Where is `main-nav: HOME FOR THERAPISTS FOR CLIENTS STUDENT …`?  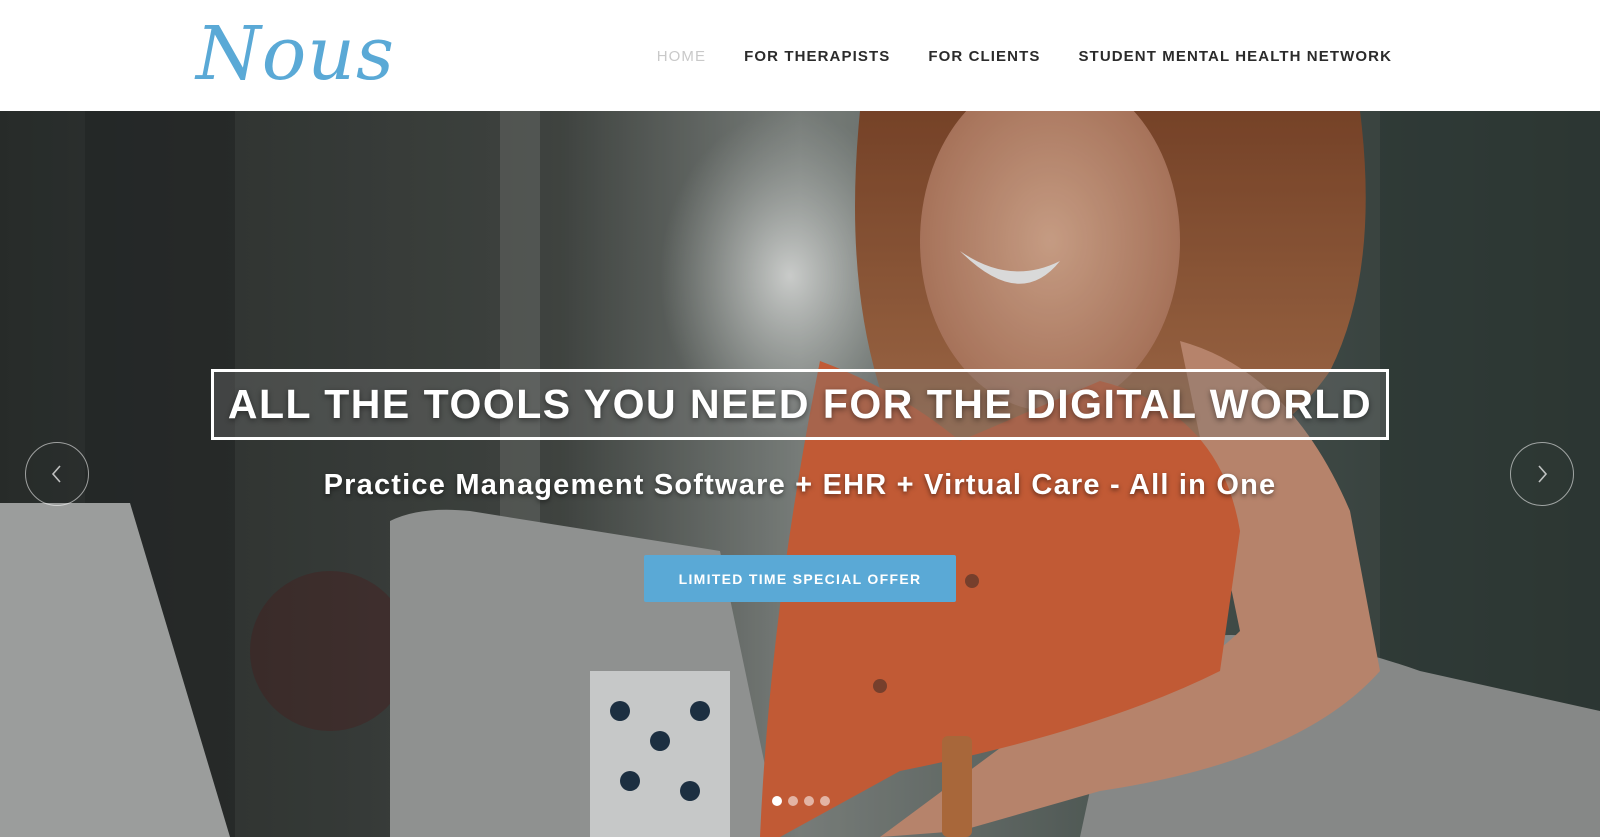 main-nav: HOME FOR THERAPISTS FOR CLIENTS STUDENT … is located at coordinates (1024, 56).